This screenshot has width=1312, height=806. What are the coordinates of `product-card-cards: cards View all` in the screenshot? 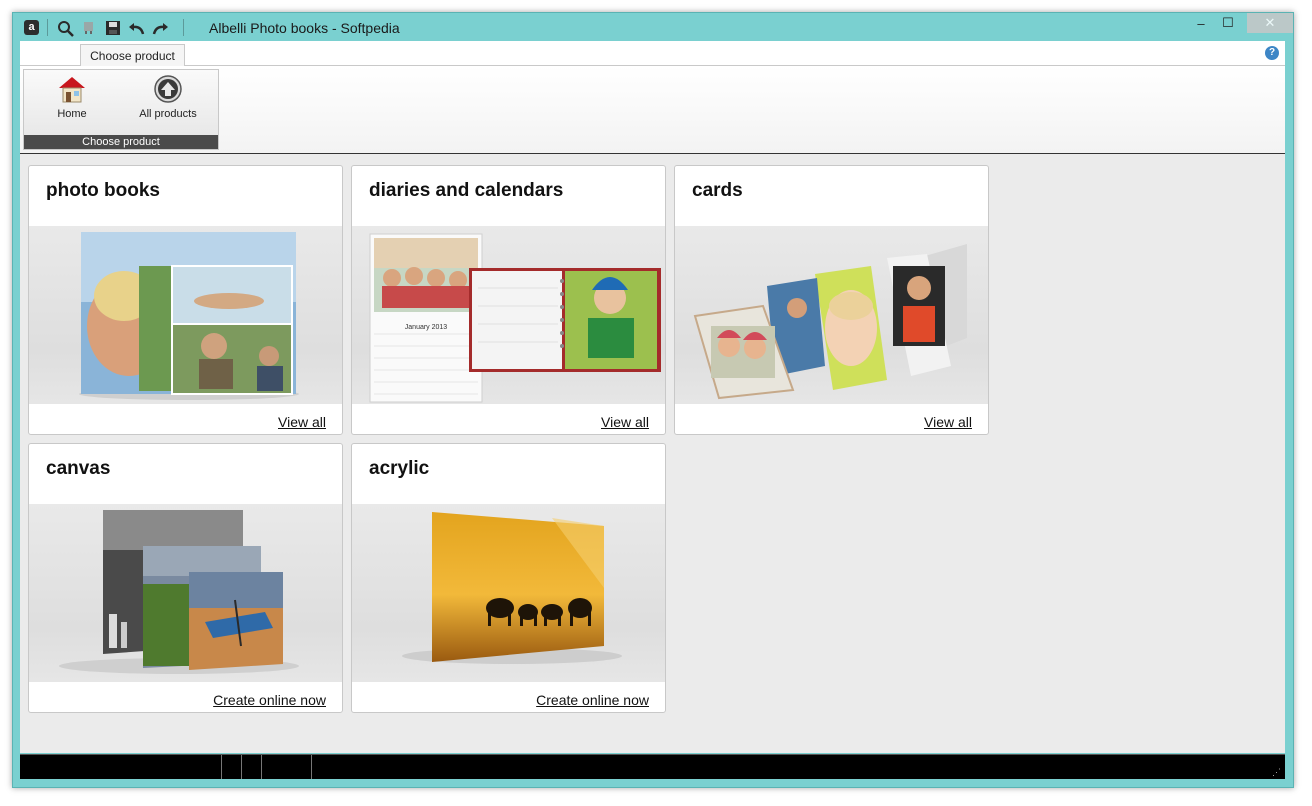 It's located at (831, 300).